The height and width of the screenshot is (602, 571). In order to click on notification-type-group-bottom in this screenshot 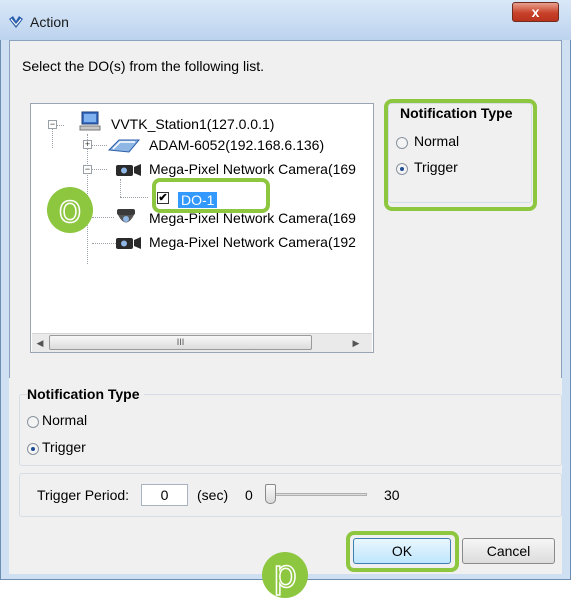, I will do `click(290, 430)`.